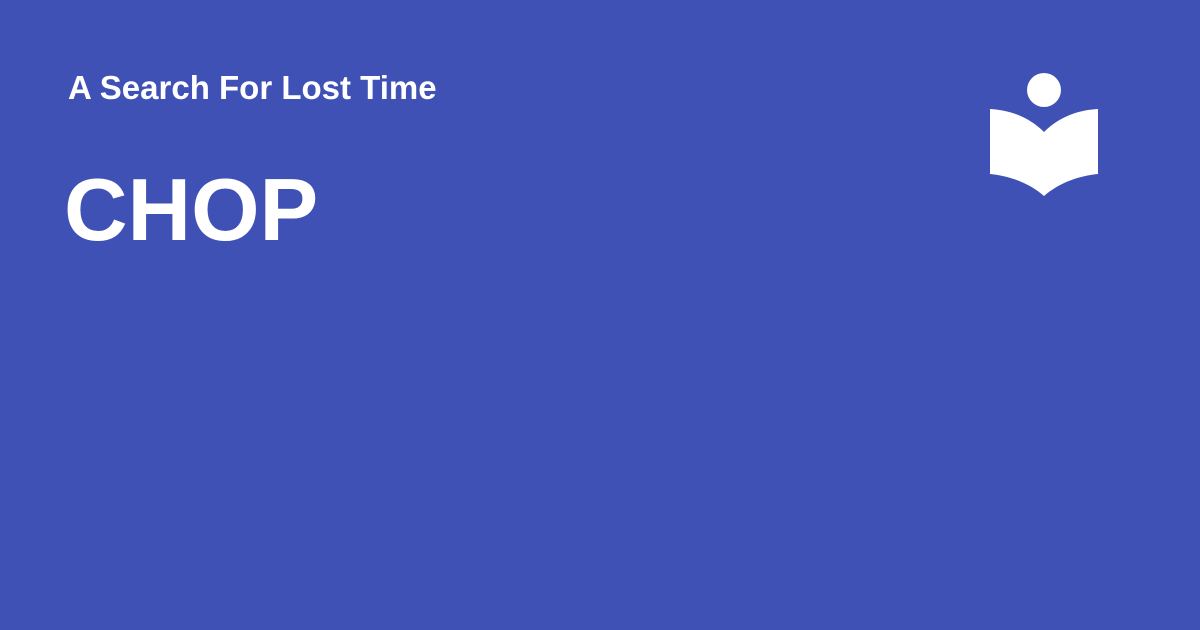 The height and width of the screenshot is (630, 1200). I want to click on book-title: A Search For Lost Time, so click(252, 87).